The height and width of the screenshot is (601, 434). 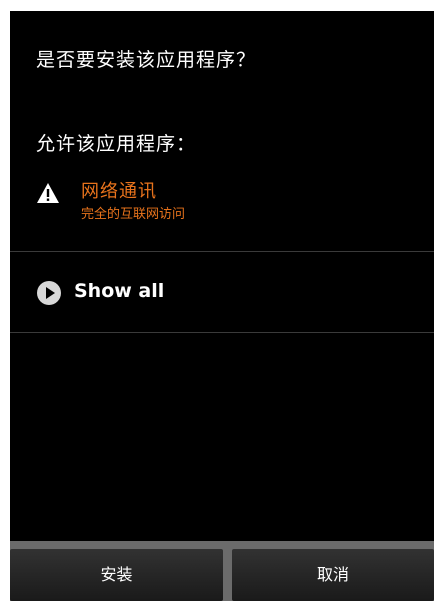 I want to click on permission-subtitle: 完全的互联网访问, so click(x=133, y=214).